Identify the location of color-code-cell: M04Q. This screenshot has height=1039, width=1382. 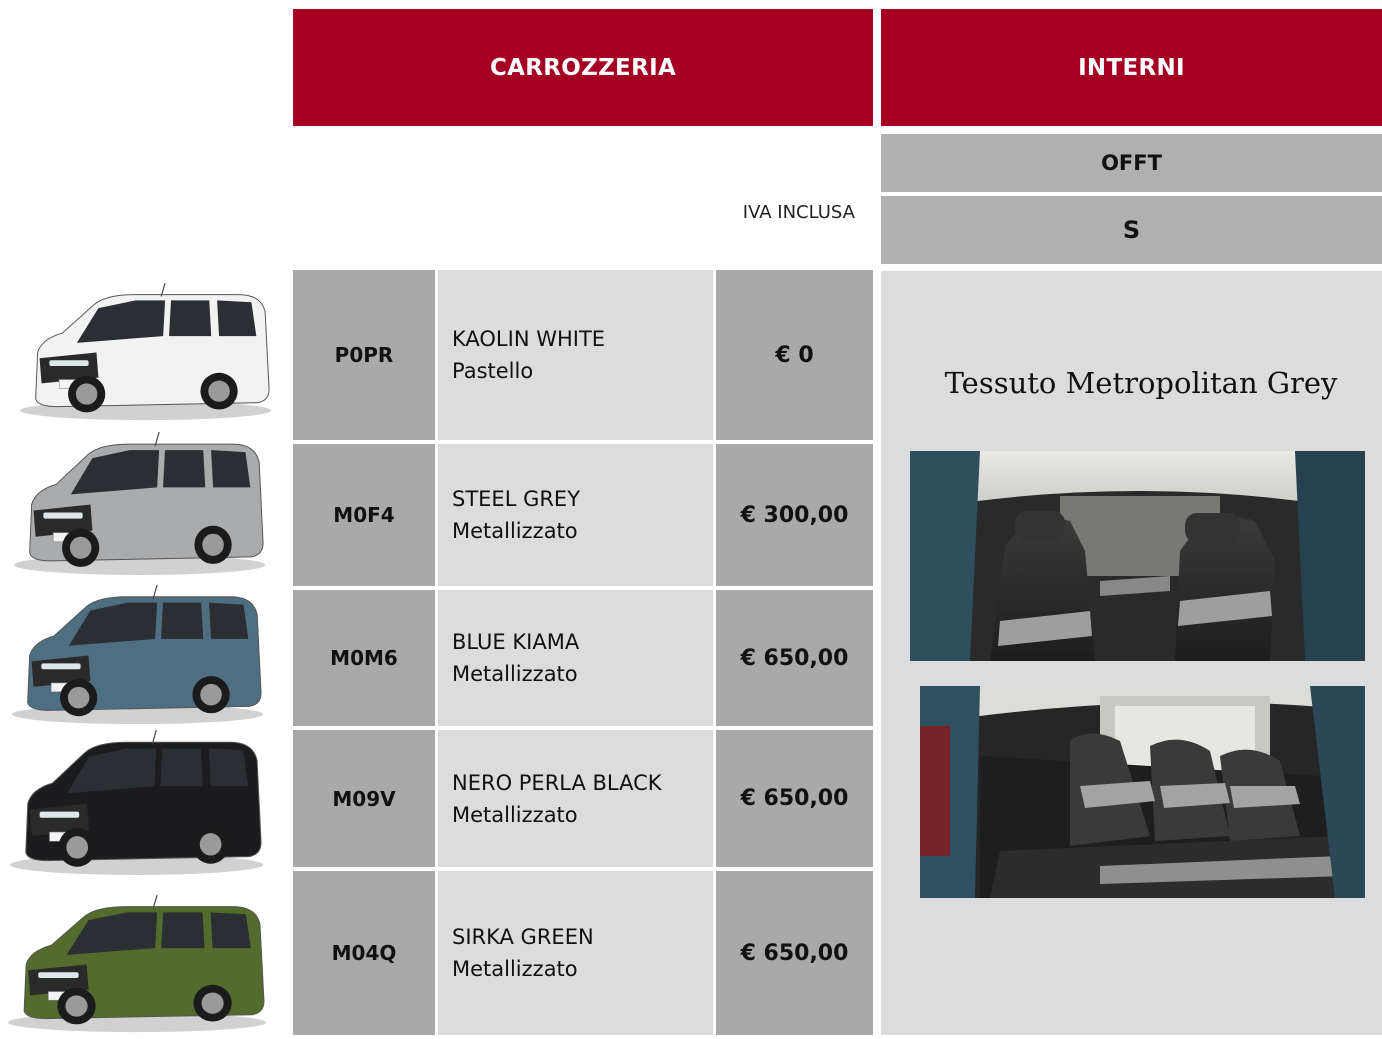
(364, 953).